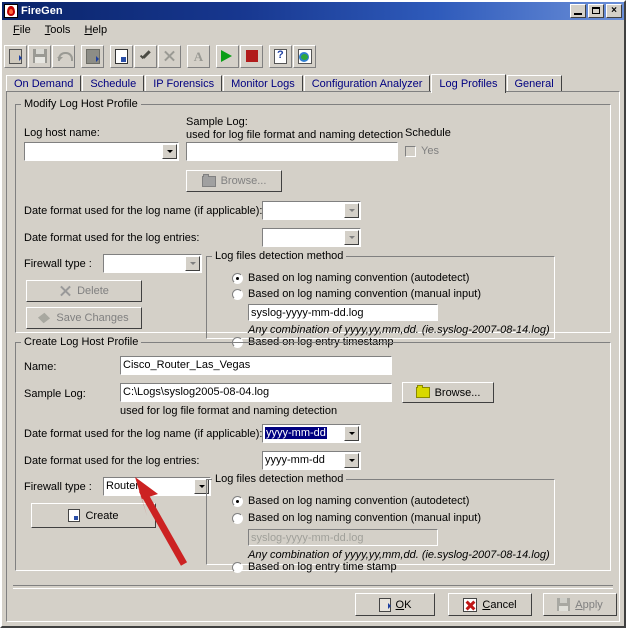 Image resolution: width=626 pixels, height=628 pixels. I want to click on new-document-icon, so click(74, 515).